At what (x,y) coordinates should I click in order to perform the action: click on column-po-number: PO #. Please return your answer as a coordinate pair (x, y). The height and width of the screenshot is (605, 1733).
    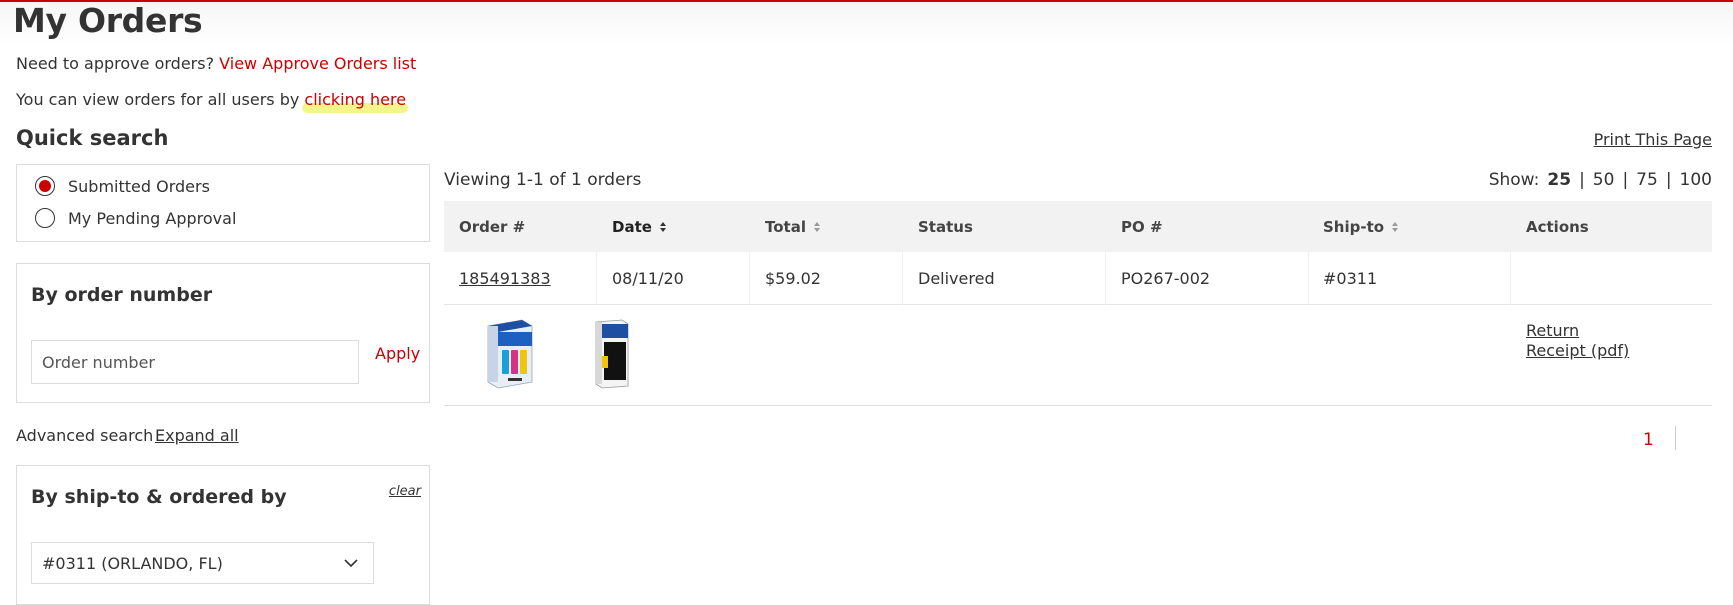
    Looking at the image, I should click on (1142, 227).